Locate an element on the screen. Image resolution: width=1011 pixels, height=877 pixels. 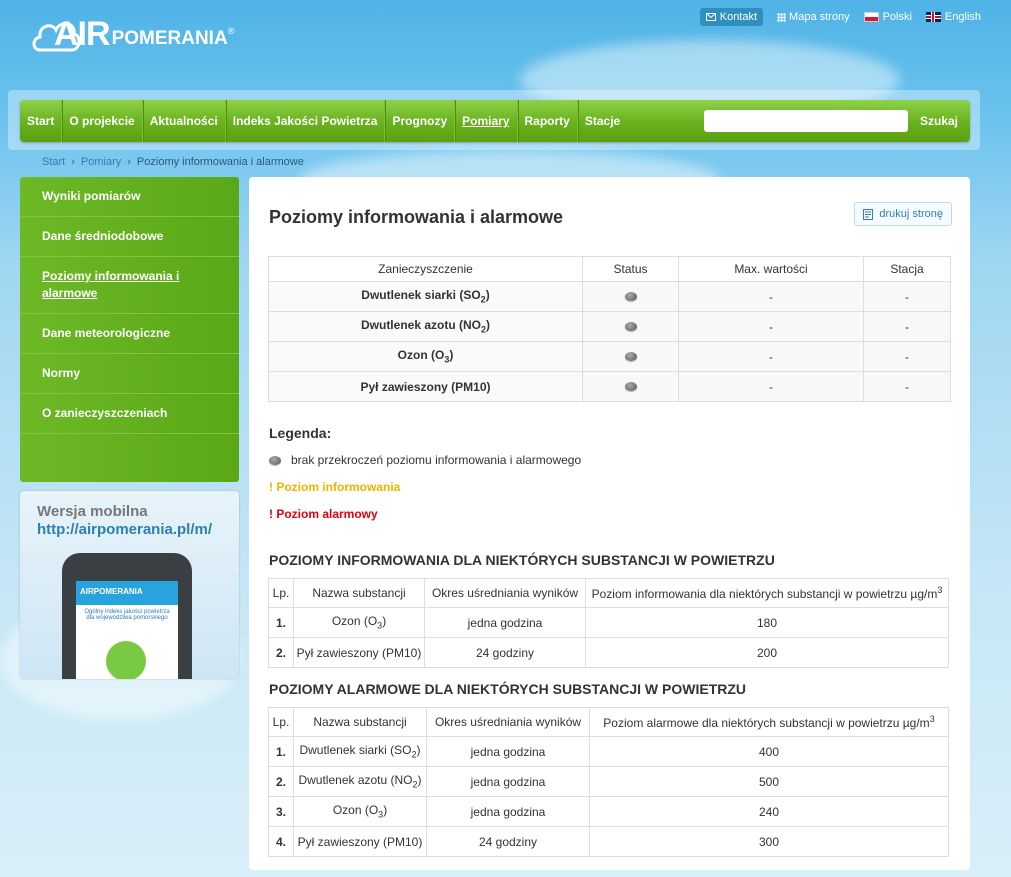
nav-item-start: Start is located at coordinates (41, 121).